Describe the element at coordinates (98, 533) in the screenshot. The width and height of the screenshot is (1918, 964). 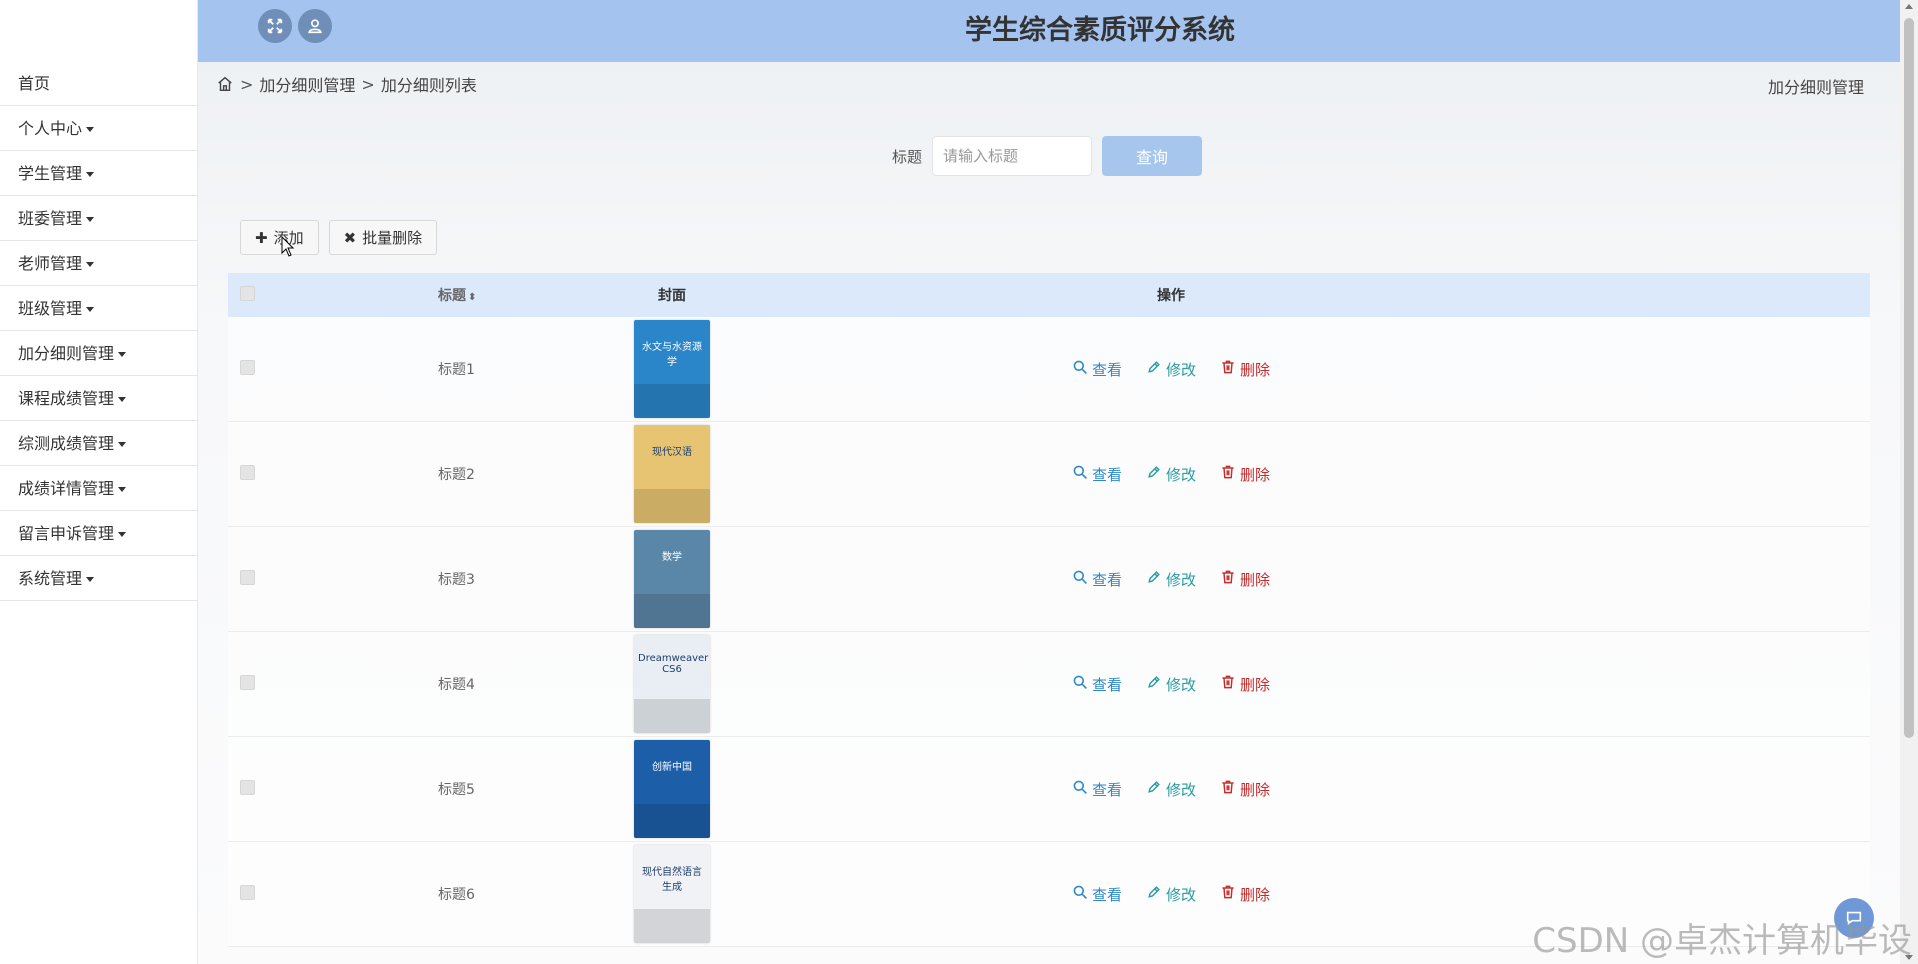
I see `sidebar-item: 留言申诉管理` at that location.